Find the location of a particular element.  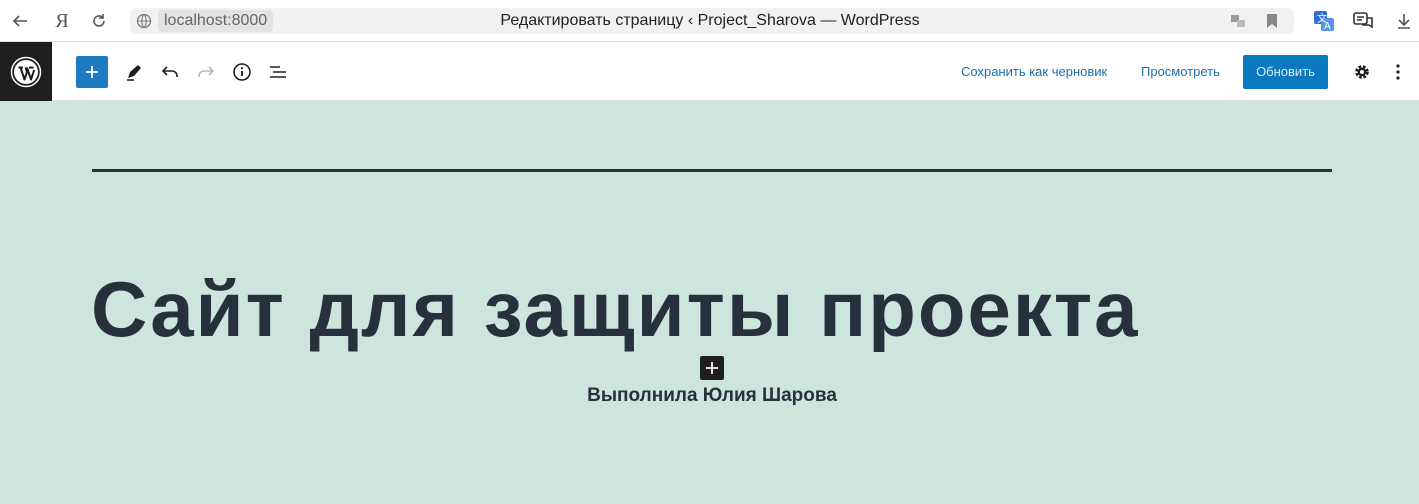

back-icon is located at coordinates (20, 21).